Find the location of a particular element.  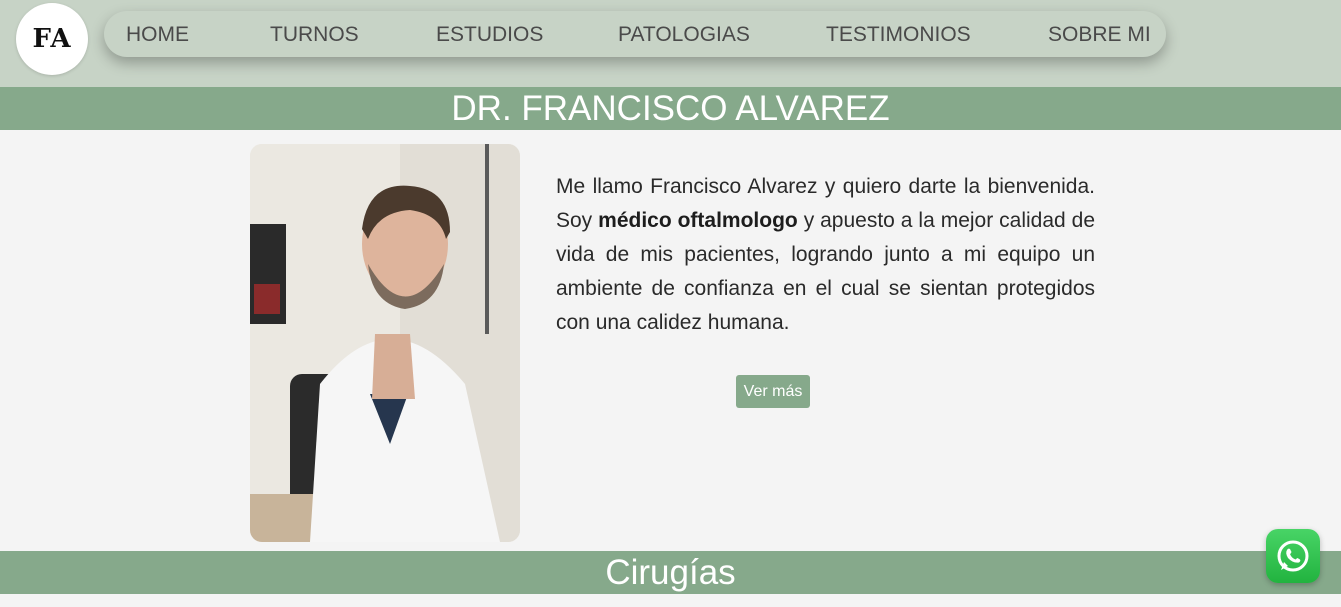

nav-item-home: HOME is located at coordinates (157, 35).